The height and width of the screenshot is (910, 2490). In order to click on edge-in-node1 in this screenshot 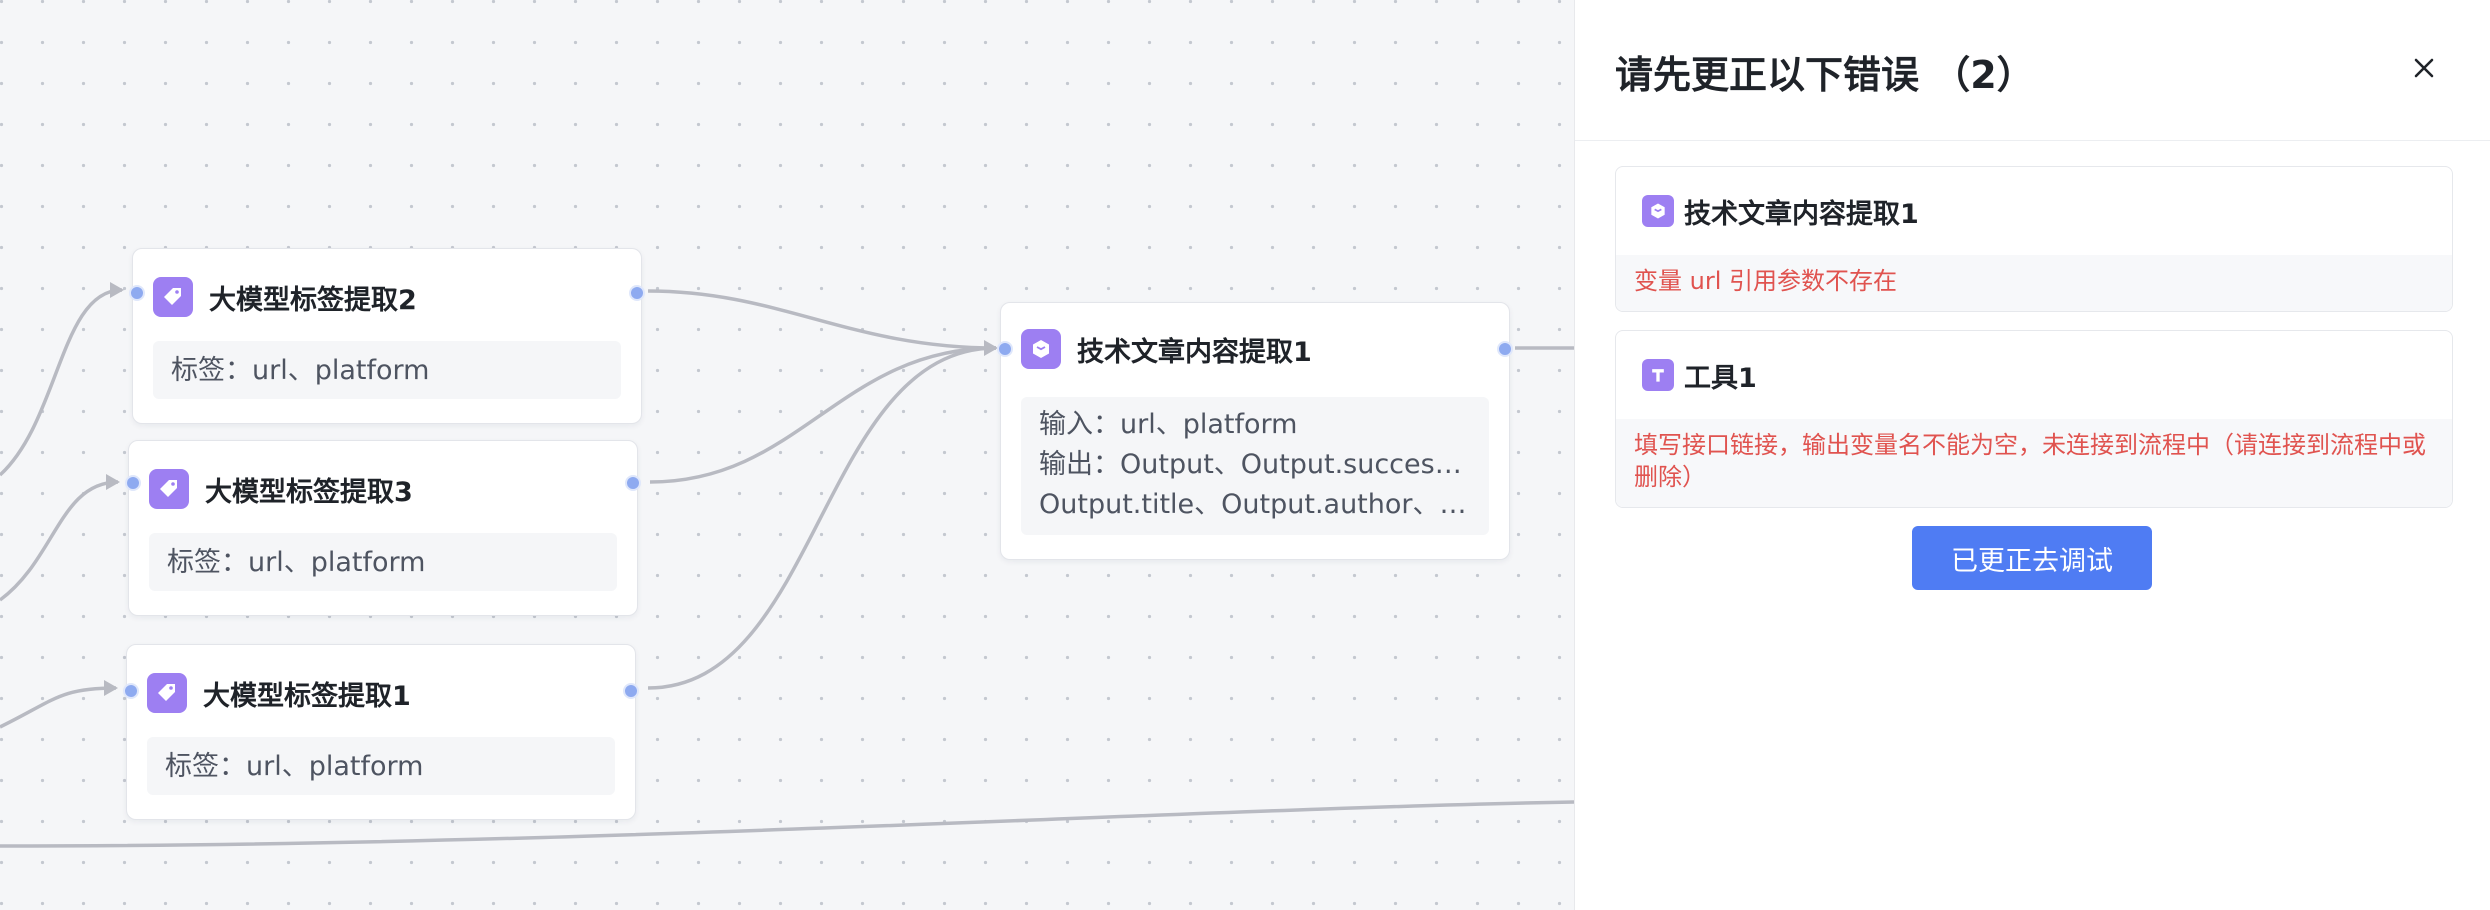, I will do `click(58, 707)`.